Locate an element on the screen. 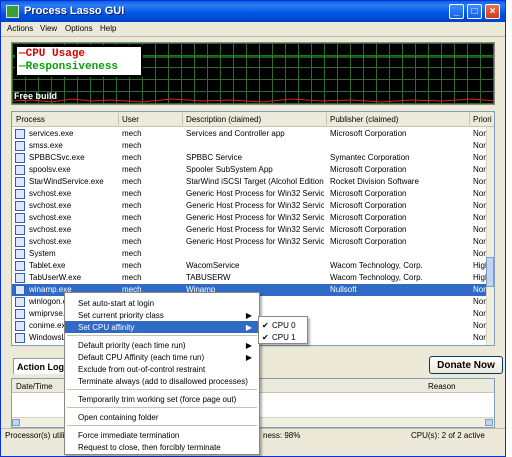  free-build-label: Free build is located at coordinates (36, 96).